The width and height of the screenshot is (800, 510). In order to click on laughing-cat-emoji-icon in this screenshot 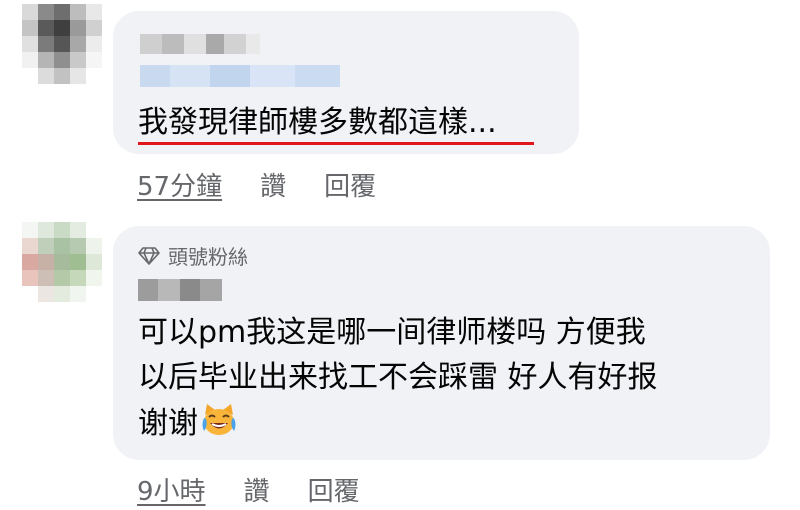, I will do `click(219, 419)`.